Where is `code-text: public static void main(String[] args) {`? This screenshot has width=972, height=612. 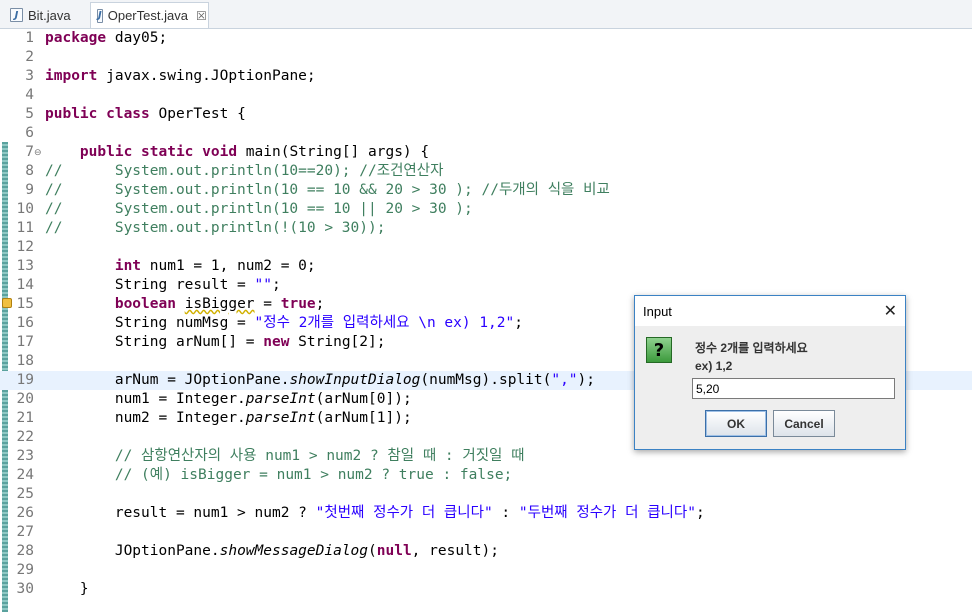
code-text: public static void main(String[] args) { is located at coordinates (254, 152).